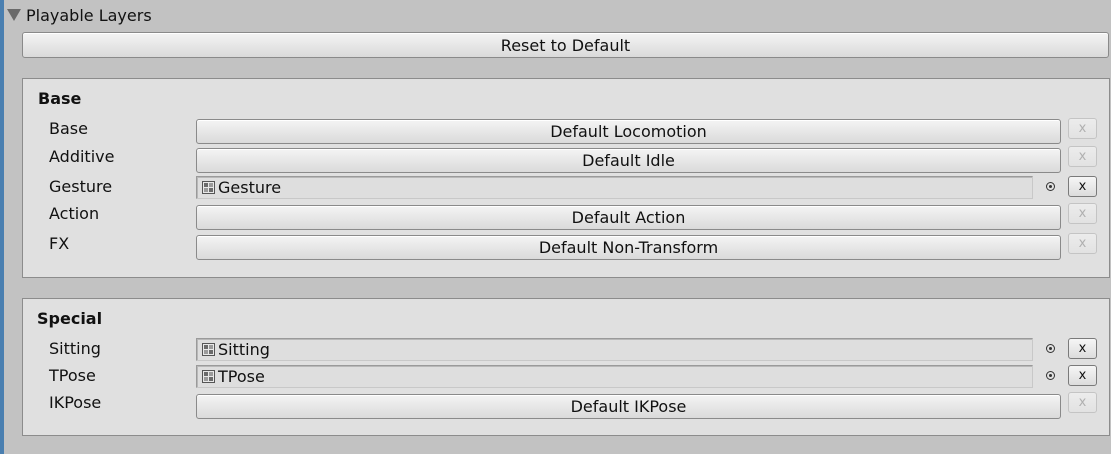 This screenshot has height=454, width=1111. Describe the element at coordinates (565, 45) in the screenshot. I see `reset-to-default-button: Reset to Default` at that location.